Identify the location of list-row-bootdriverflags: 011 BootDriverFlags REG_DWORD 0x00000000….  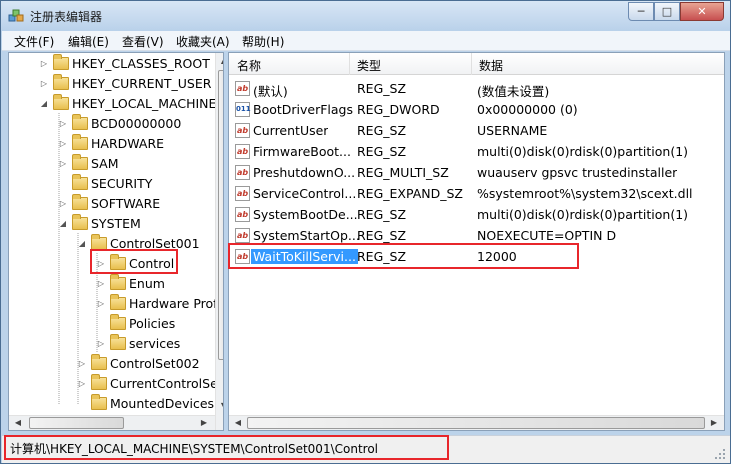
(476, 109).